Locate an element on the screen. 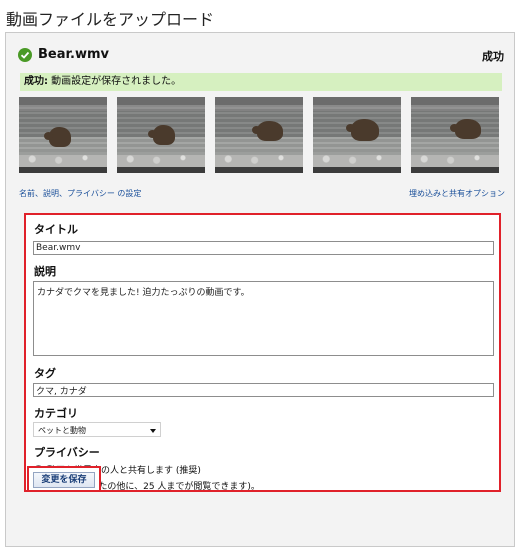 Image resolution: width=520 pixels, height=551 pixels. check-circle-icon is located at coordinates (25, 55).